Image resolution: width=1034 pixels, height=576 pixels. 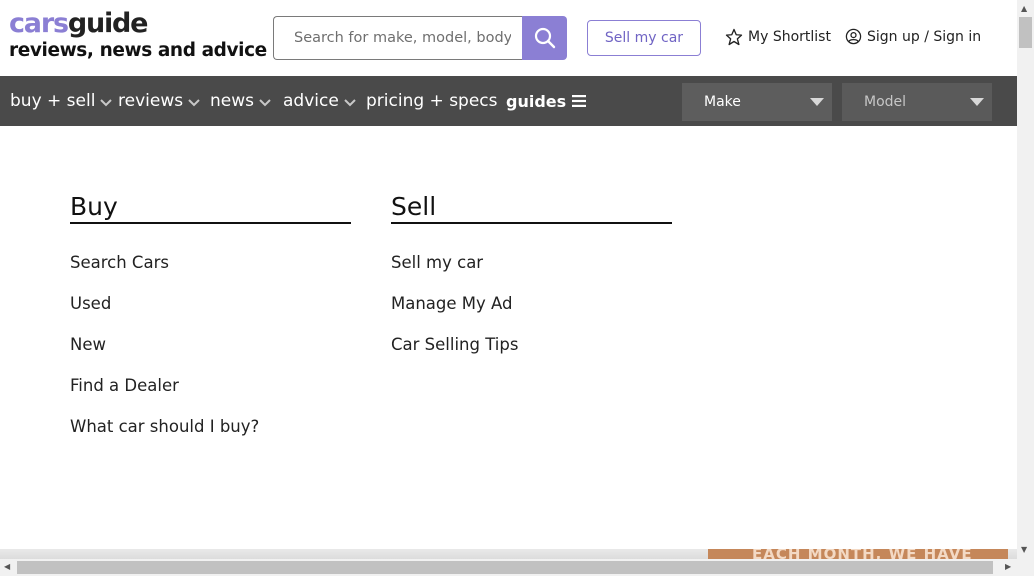 What do you see at coordinates (53, 101) in the screenshot?
I see `nav-buy-sell-label: buy + sell` at bounding box center [53, 101].